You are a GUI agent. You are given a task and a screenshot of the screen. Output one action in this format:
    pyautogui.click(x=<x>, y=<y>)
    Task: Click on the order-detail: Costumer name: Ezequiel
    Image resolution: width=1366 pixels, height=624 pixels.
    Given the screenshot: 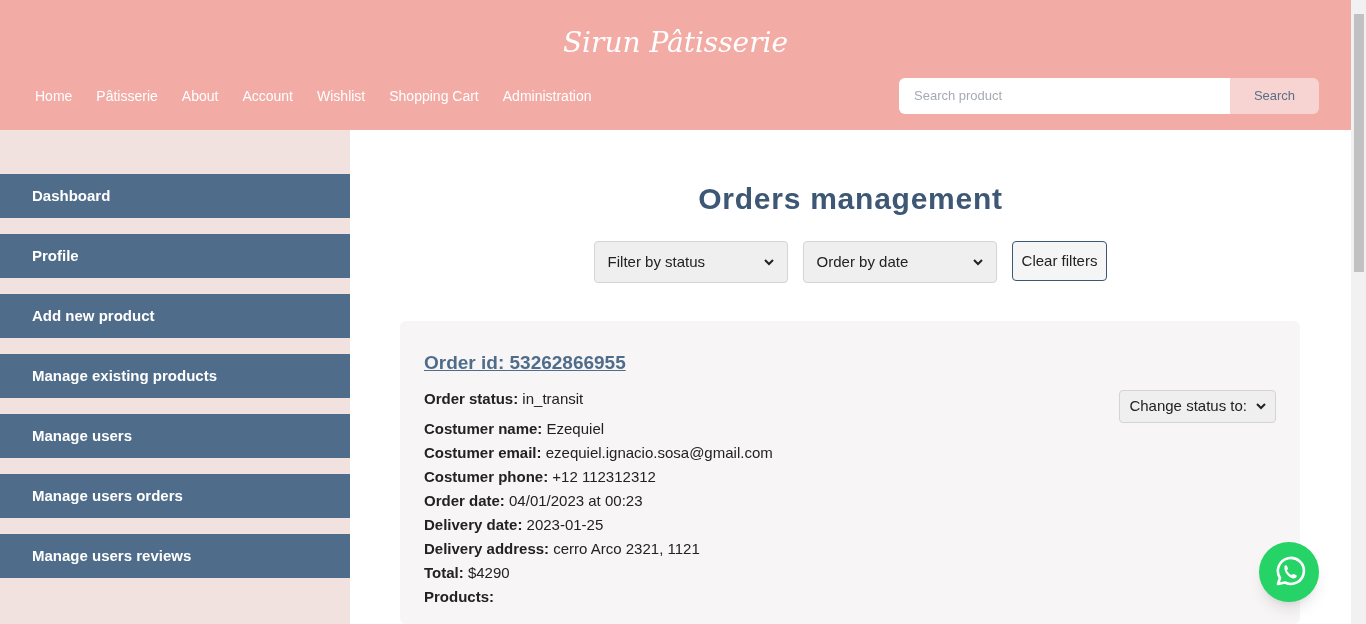 What is the action you would take?
    pyautogui.click(x=515, y=428)
    